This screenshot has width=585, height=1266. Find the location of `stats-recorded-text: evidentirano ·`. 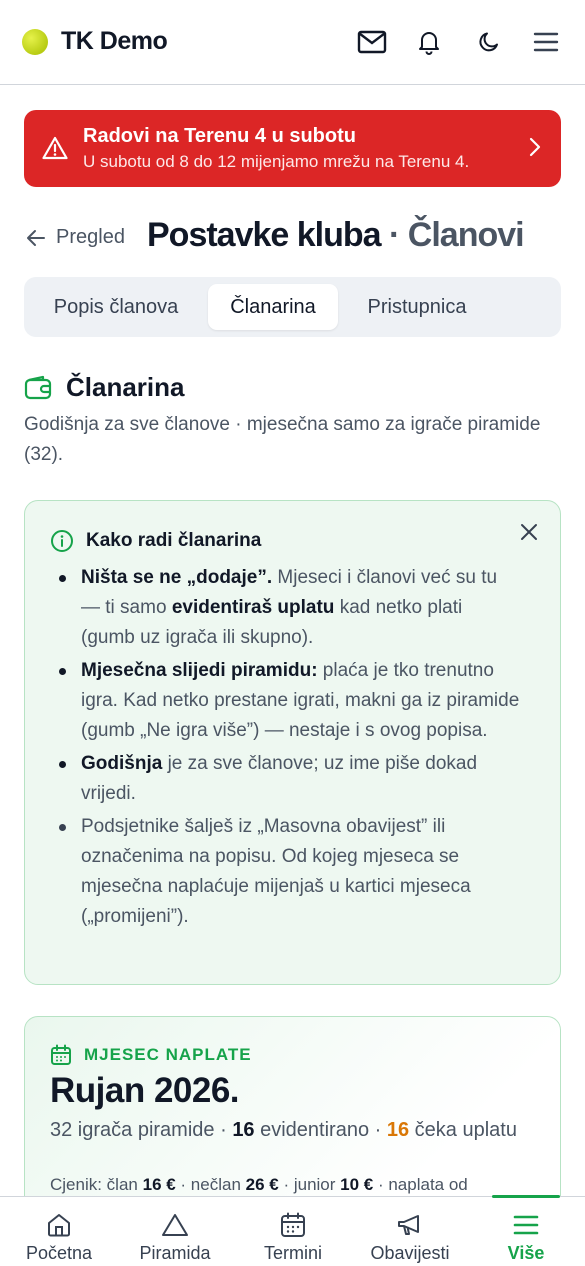

stats-recorded-text: evidentirano · is located at coordinates (320, 1130).